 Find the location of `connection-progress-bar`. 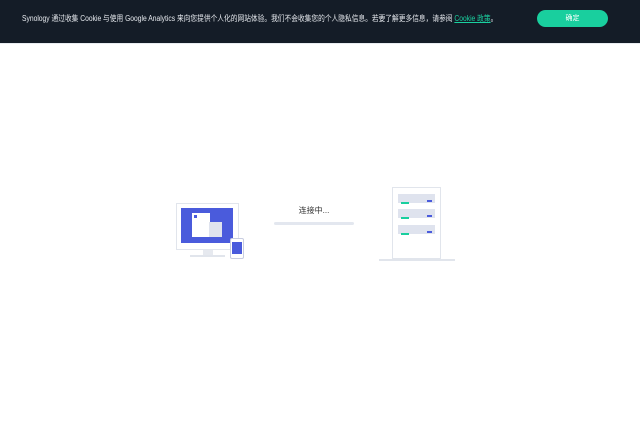

connection-progress-bar is located at coordinates (314, 223).